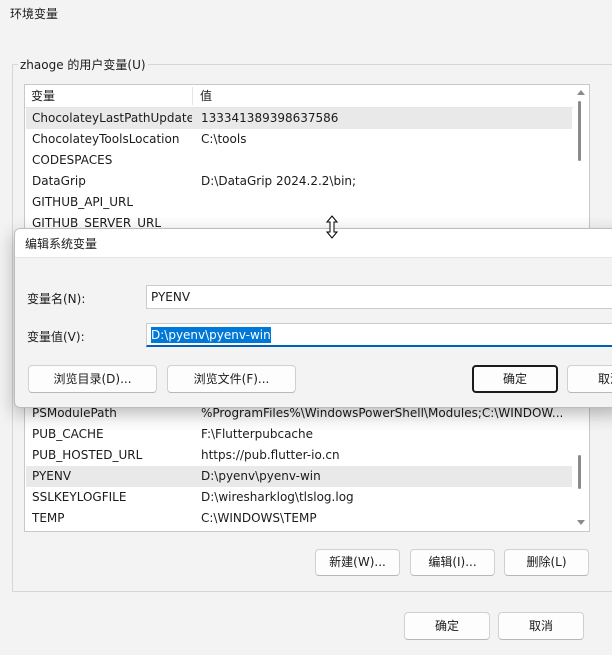 Image resolution: width=612 pixels, height=655 pixels. Describe the element at coordinates (277, 497) in the screenshot. I see `variable-value: D:\wiresharklog\tlslog.log` at that location.